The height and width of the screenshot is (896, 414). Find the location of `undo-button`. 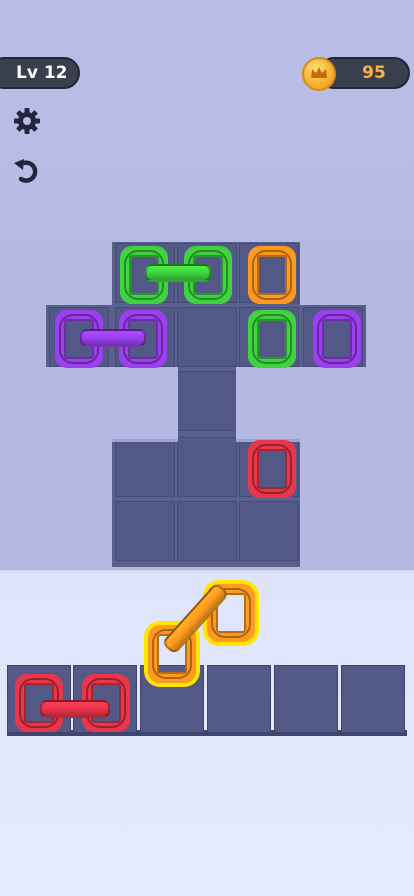

undo-button is located at coordinates (27, 170).